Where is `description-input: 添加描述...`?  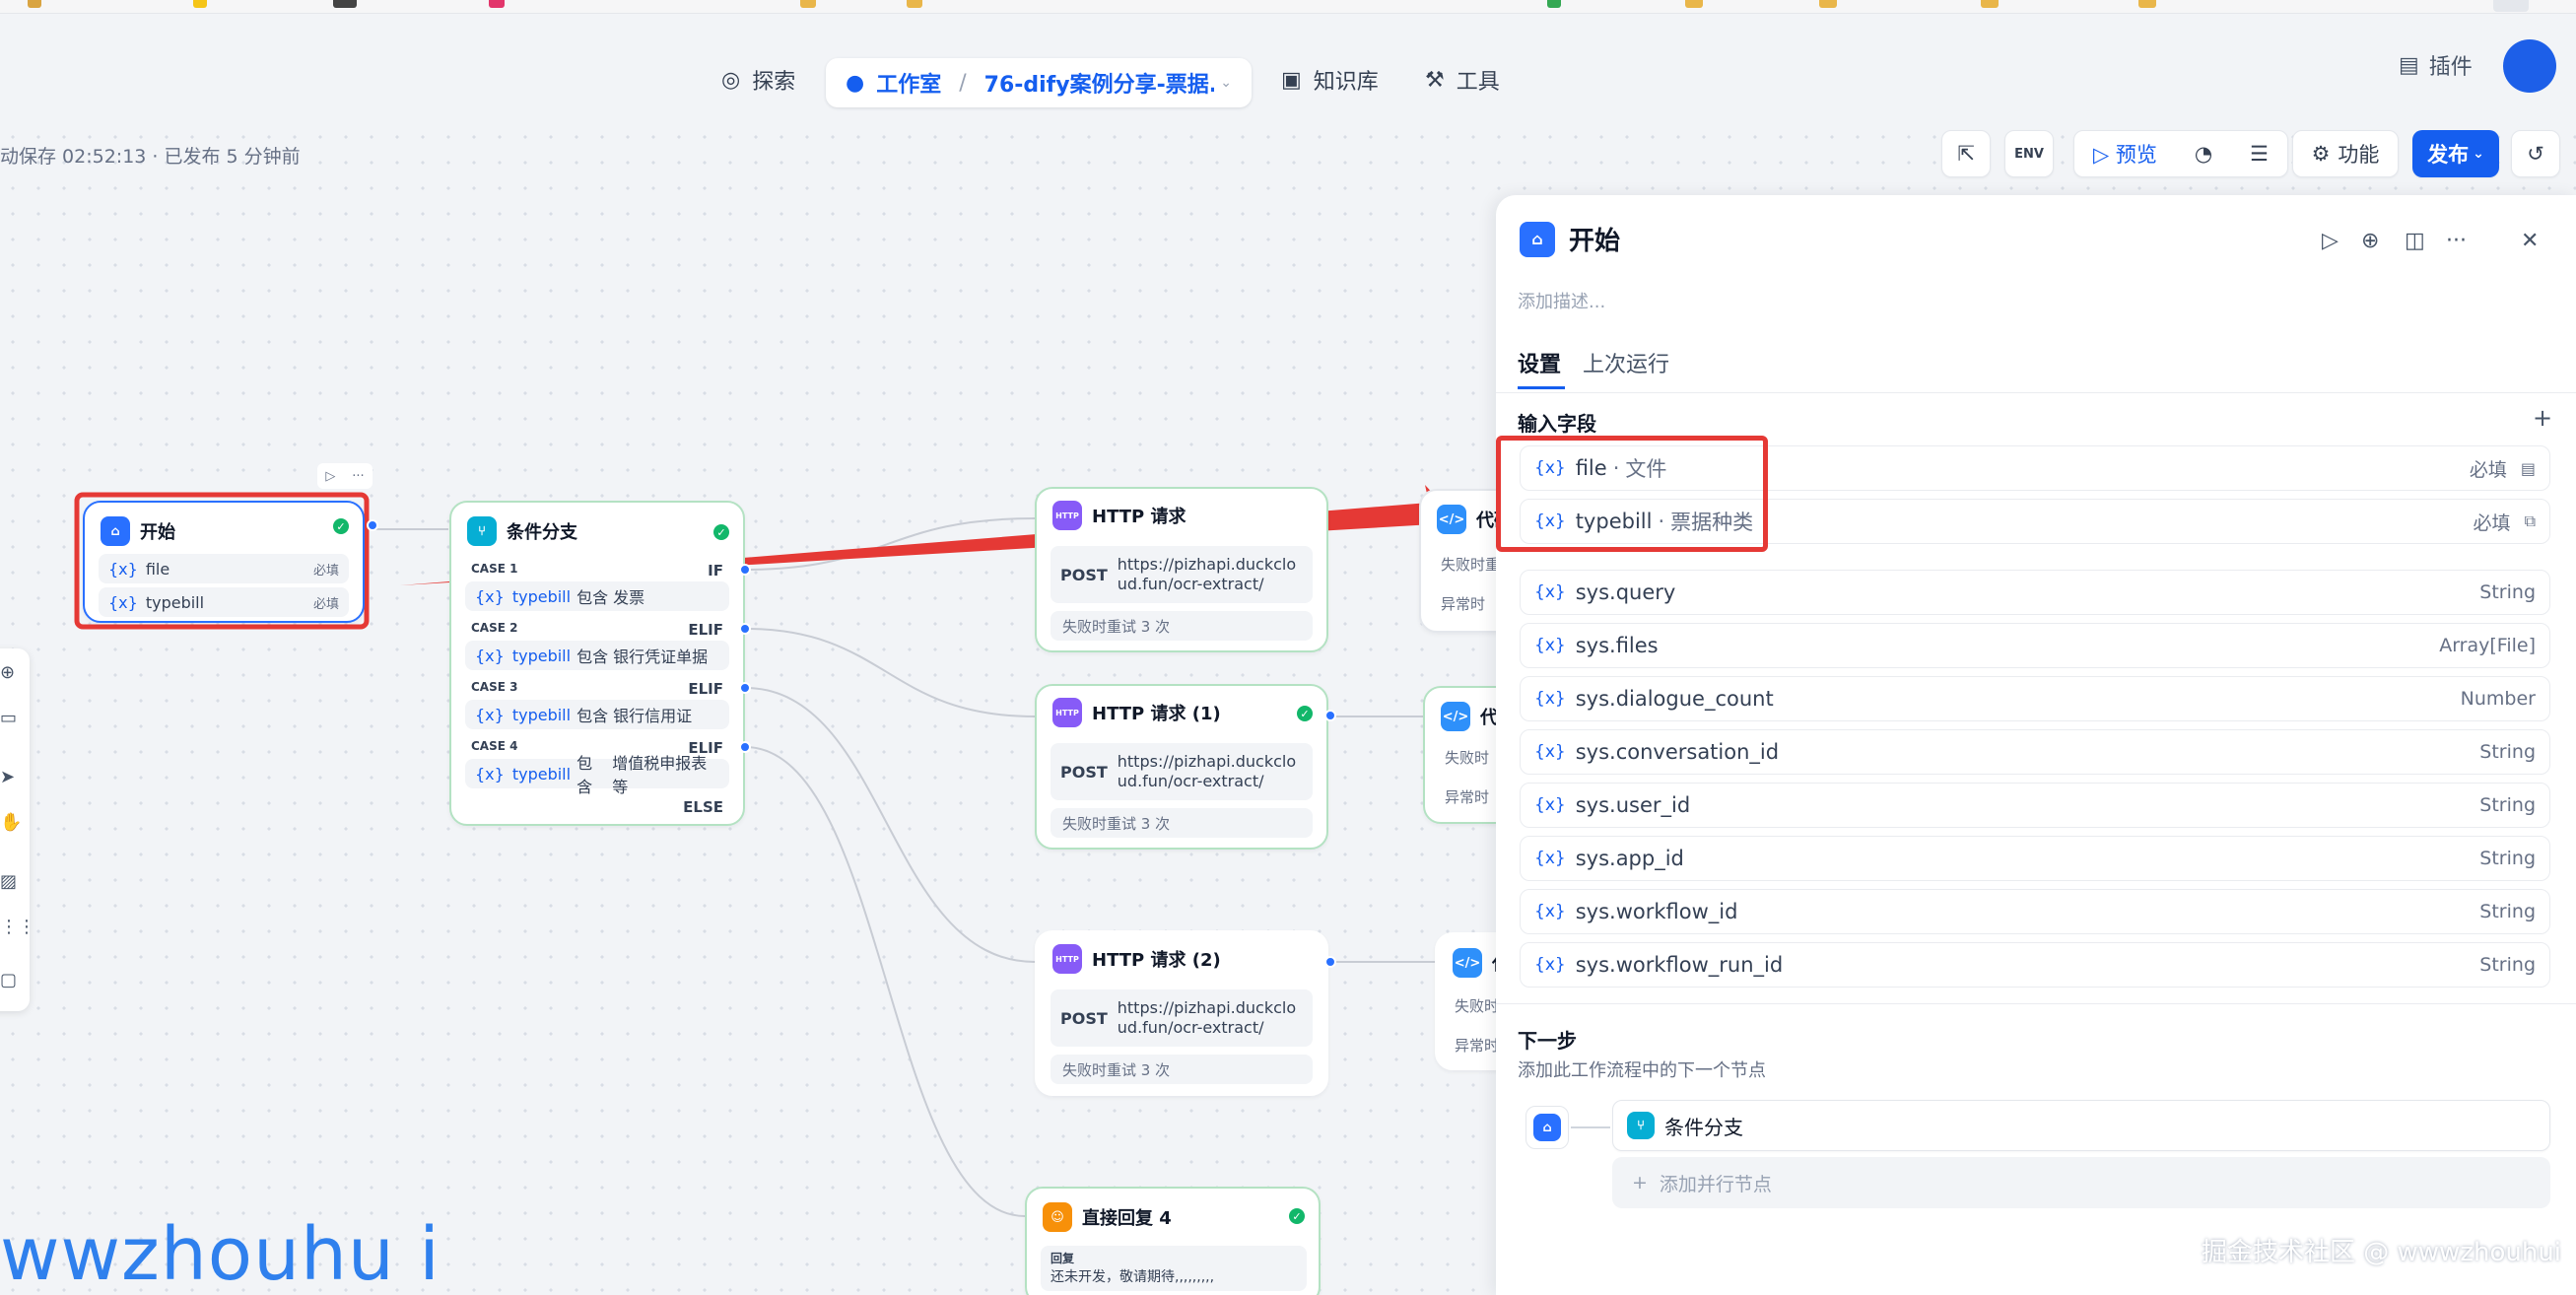
description-input: 添加描述... is located at coordinates (1562, 300).